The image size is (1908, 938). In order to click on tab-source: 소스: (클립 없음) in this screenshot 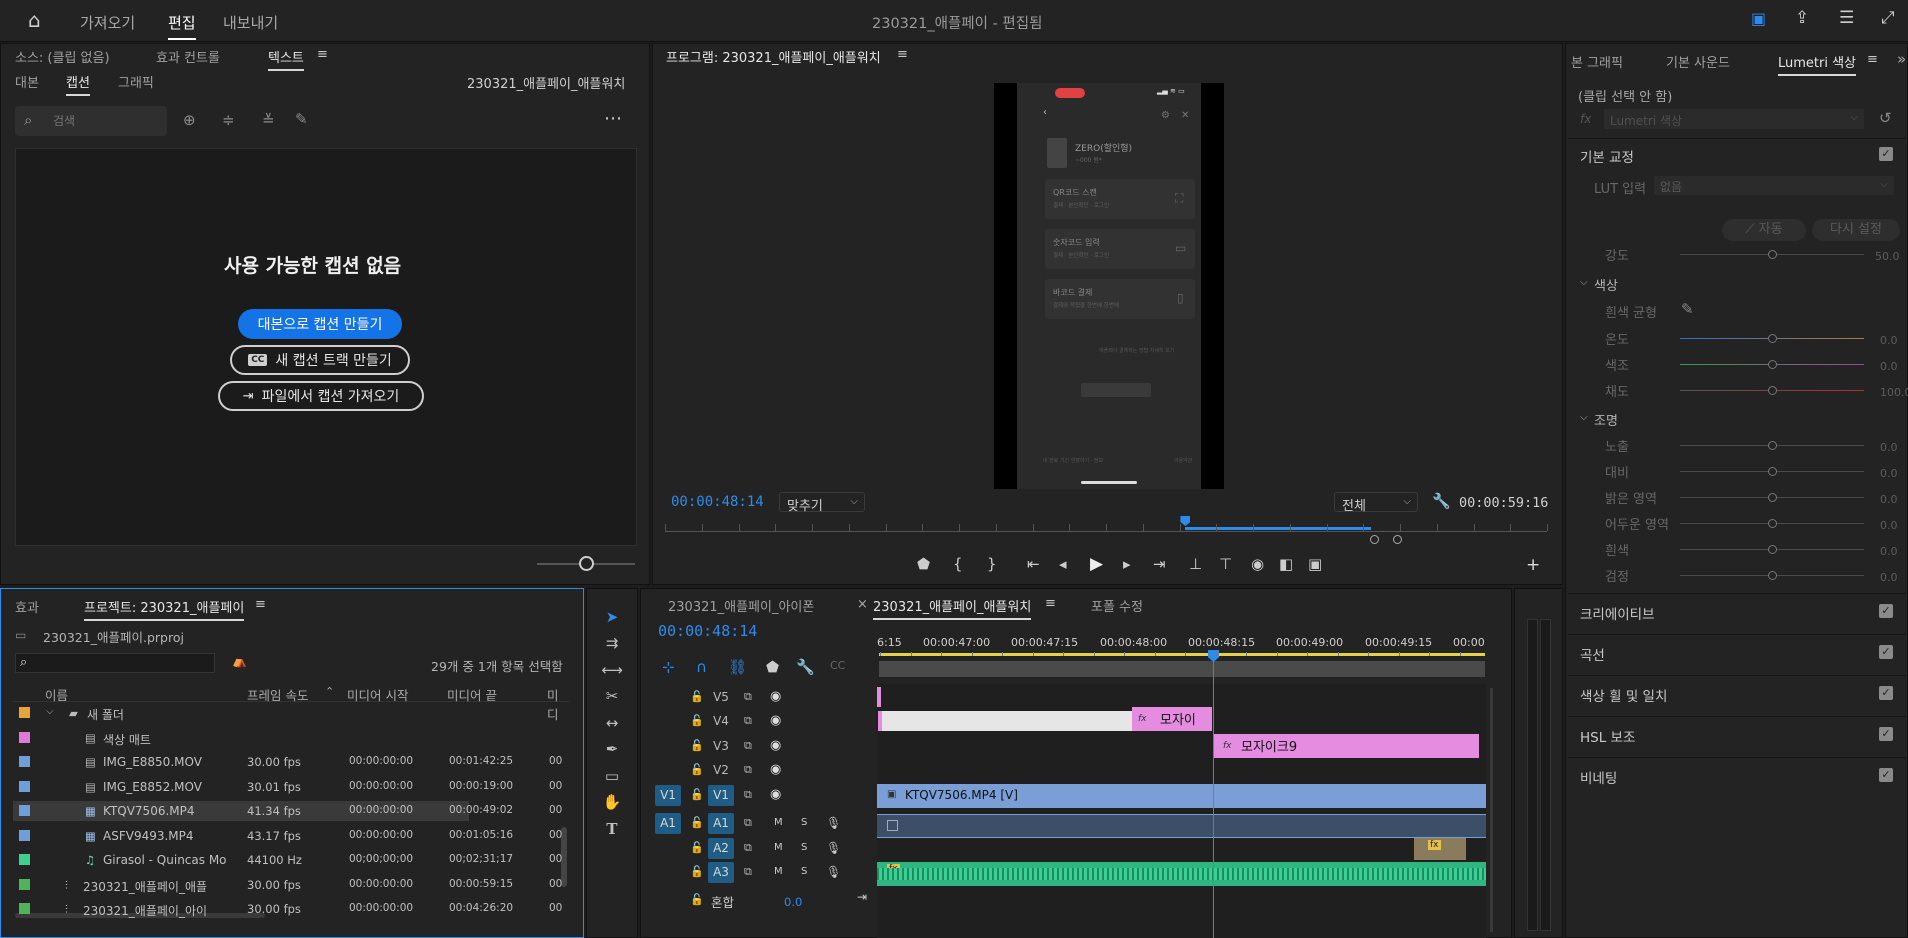, I will do `click(62, 56)`.